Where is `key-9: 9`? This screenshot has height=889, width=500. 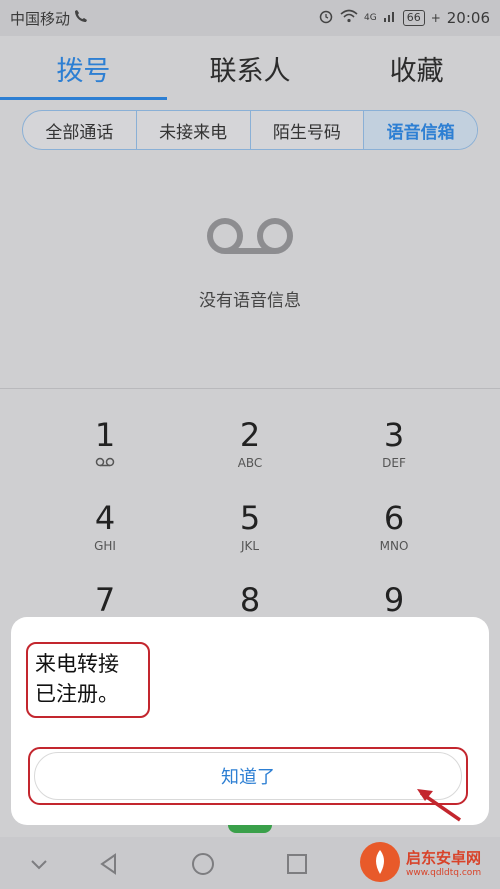
key-9: 9 is located at coordinates (394, 600).